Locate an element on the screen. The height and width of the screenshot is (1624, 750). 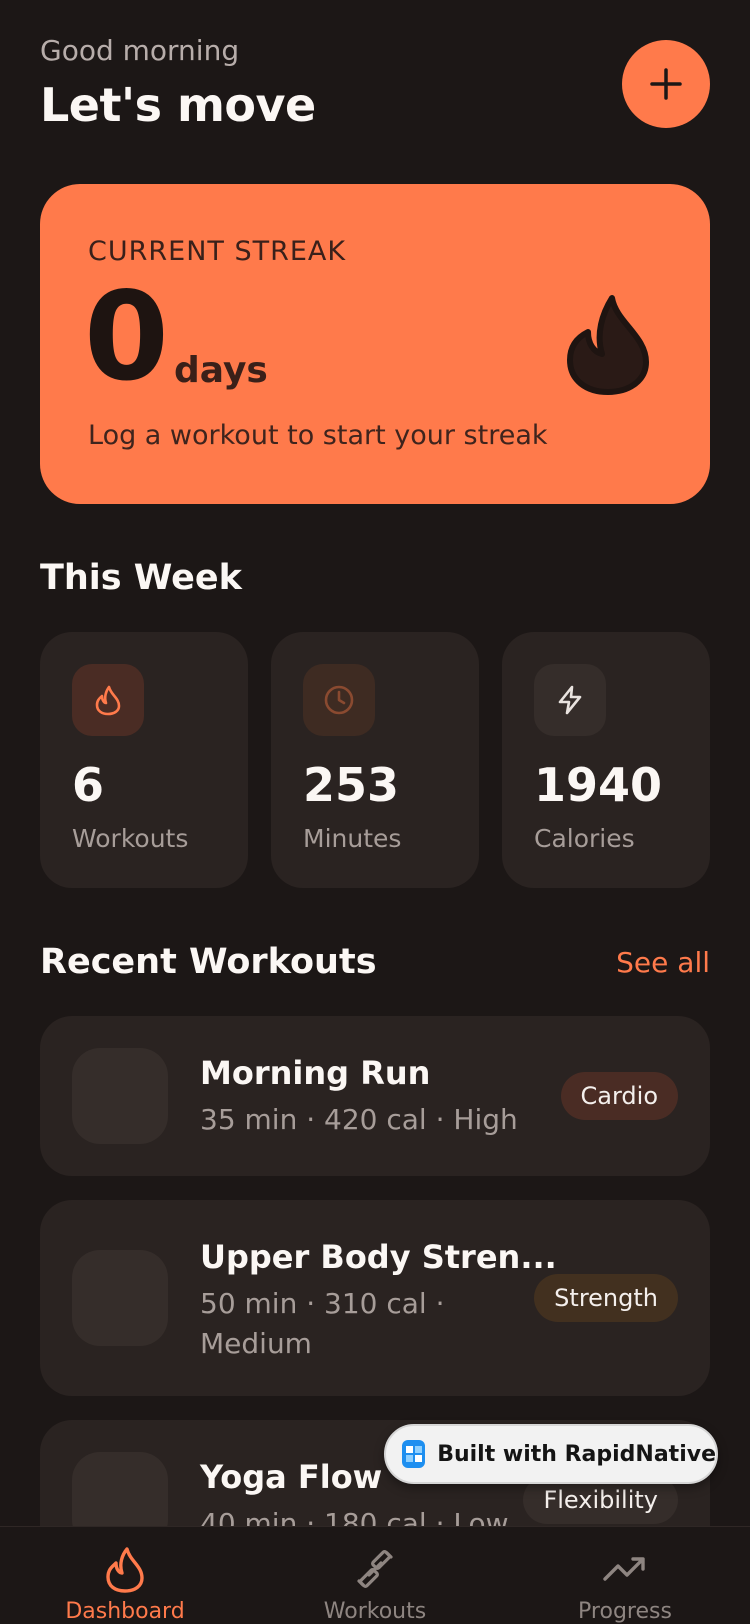
greeting-text: Good morning is located at coordinates (140, 50).